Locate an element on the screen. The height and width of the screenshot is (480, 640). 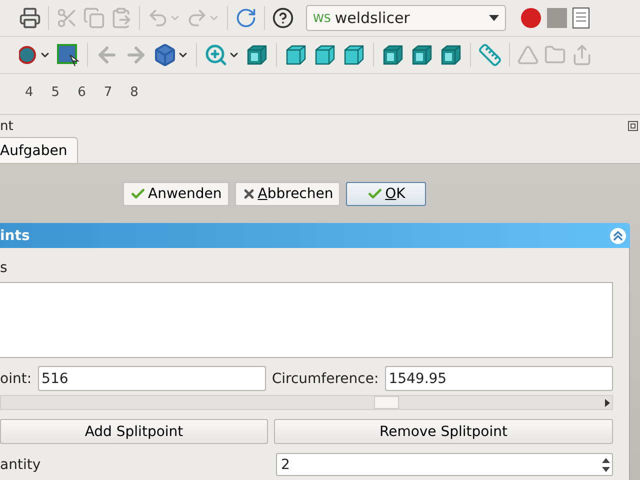
cross-icon is located at coordinates (249, 194).